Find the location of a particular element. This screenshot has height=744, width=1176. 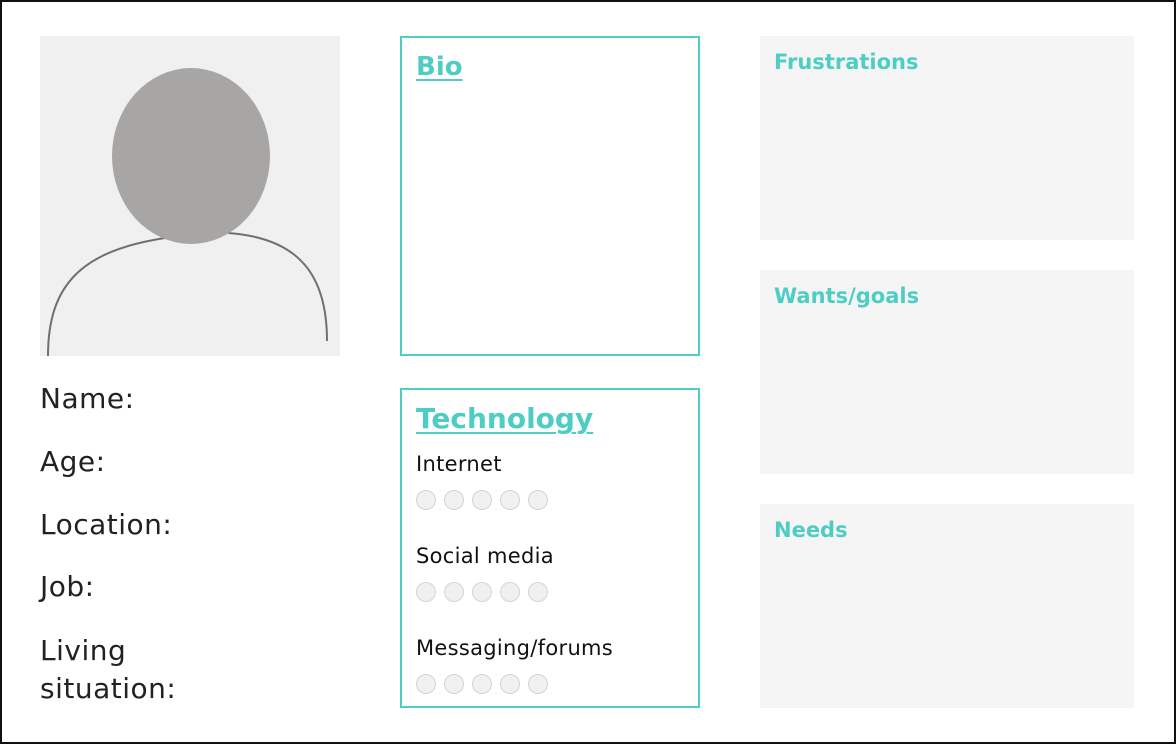

location-label: Location: is located at coordinates (106, 524).